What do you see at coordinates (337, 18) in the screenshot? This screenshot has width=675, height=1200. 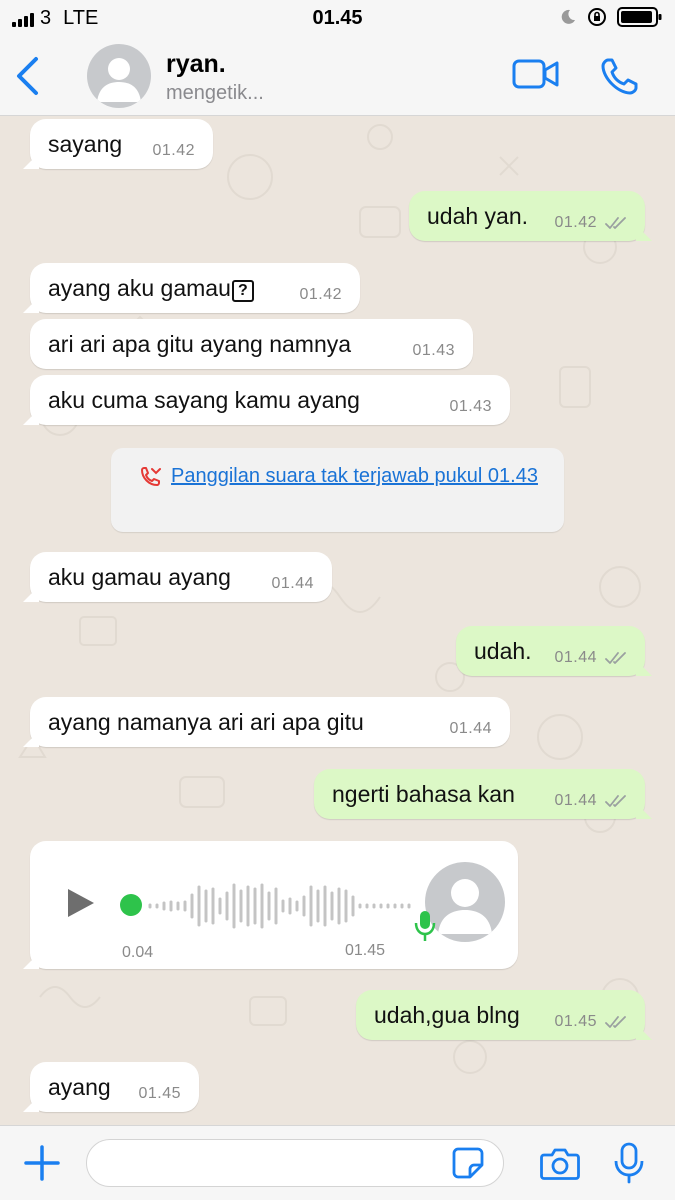 I see `status-bar: 3 LTE 01.45` at bounding box center [337, 18].